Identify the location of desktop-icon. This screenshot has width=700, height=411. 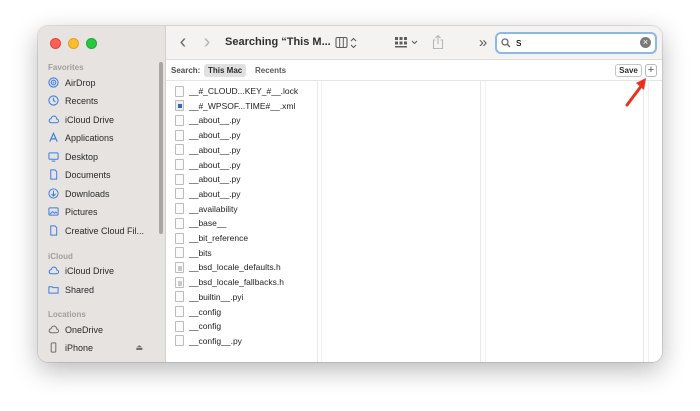
(53, 157).